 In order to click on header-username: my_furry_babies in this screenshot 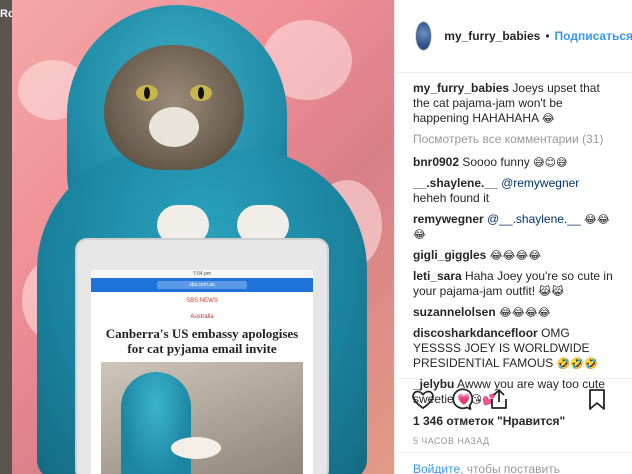, I will do `click(492, 36)`.